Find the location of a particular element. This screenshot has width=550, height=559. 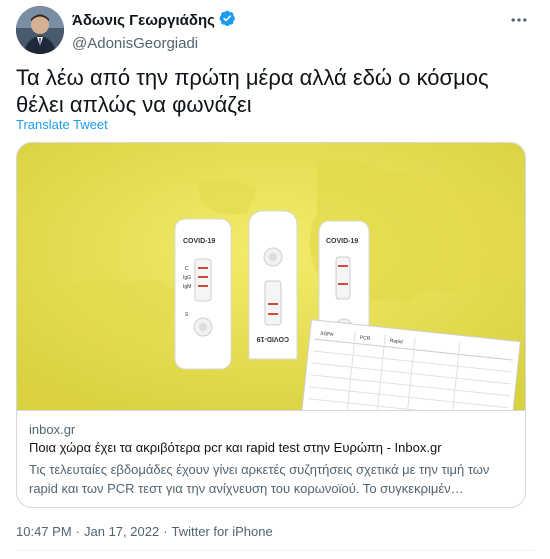

avatar is located at coordinates (40, 30).